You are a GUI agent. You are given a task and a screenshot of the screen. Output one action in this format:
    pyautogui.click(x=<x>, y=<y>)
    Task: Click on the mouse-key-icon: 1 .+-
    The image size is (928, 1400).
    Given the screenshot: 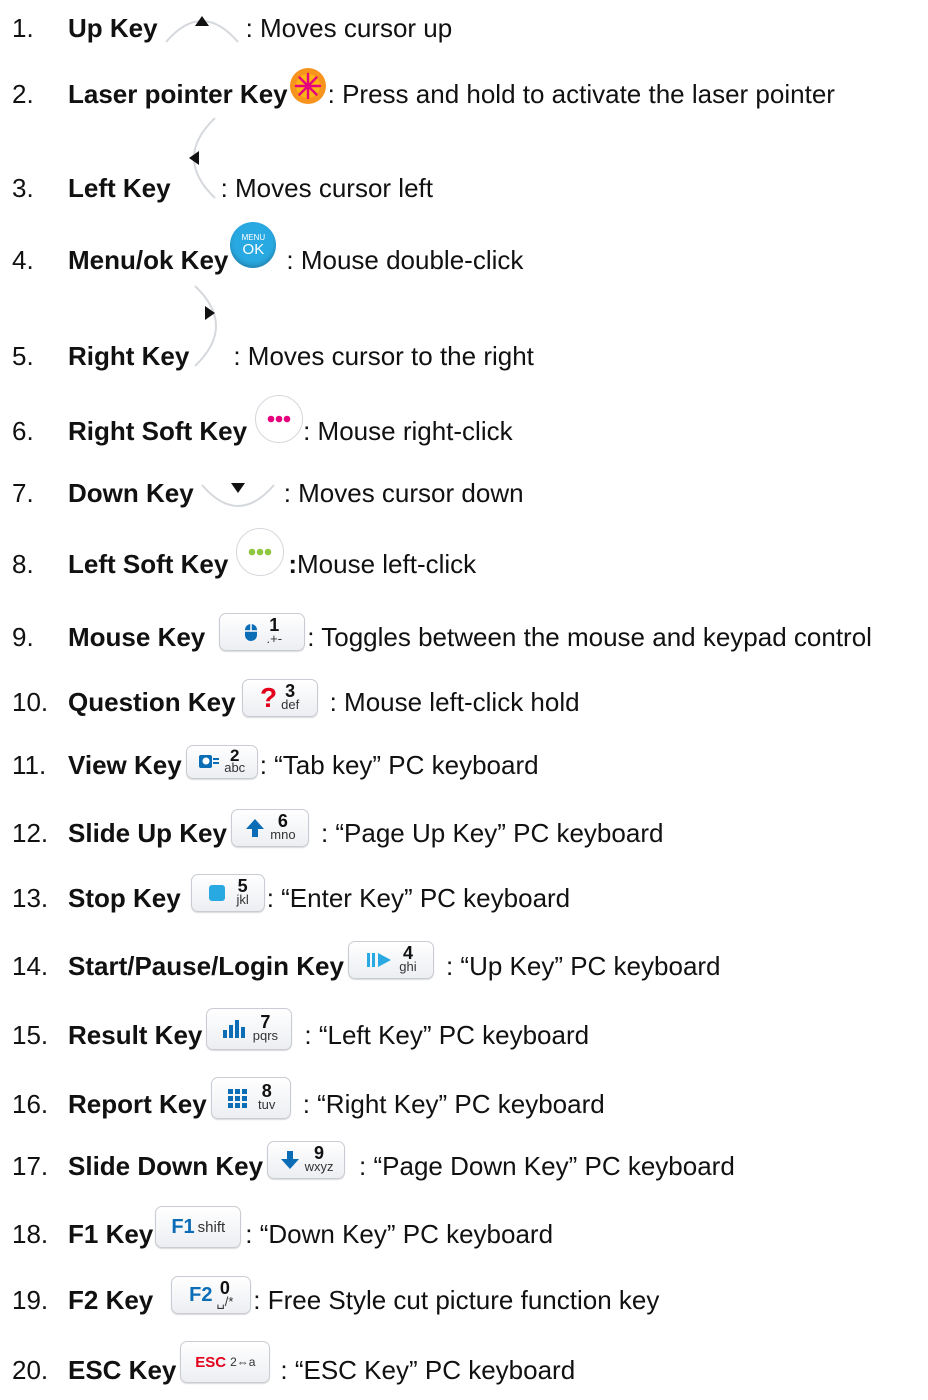 What is the action you would take?
    pyautogui.click(x=262, y=632)
    